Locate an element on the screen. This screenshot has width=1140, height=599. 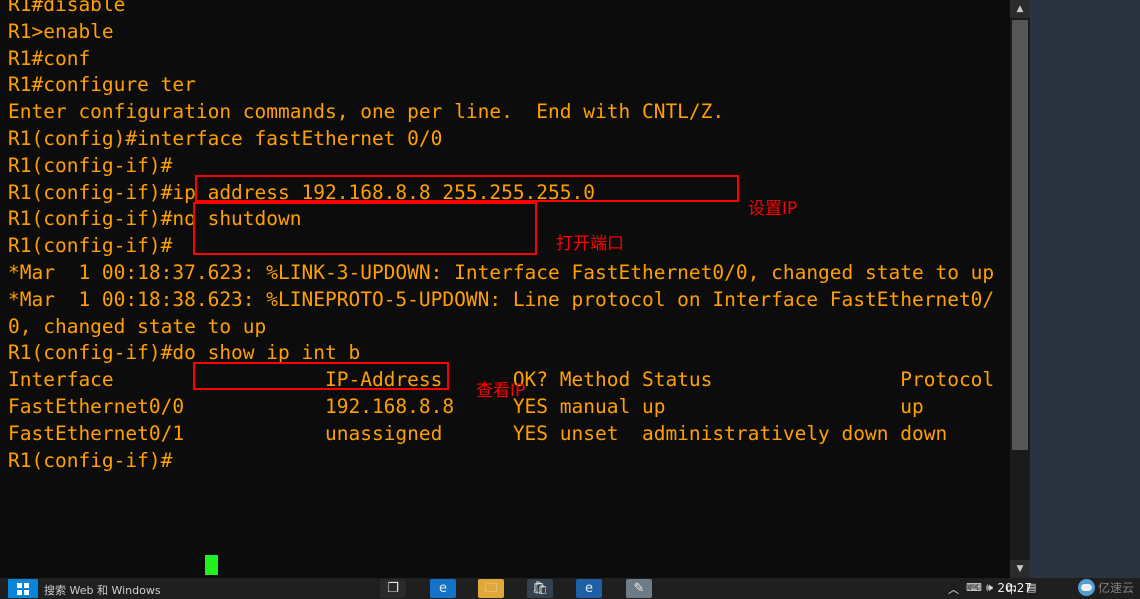
store-glyph: 🛍 is located at coordinates (540, 588).